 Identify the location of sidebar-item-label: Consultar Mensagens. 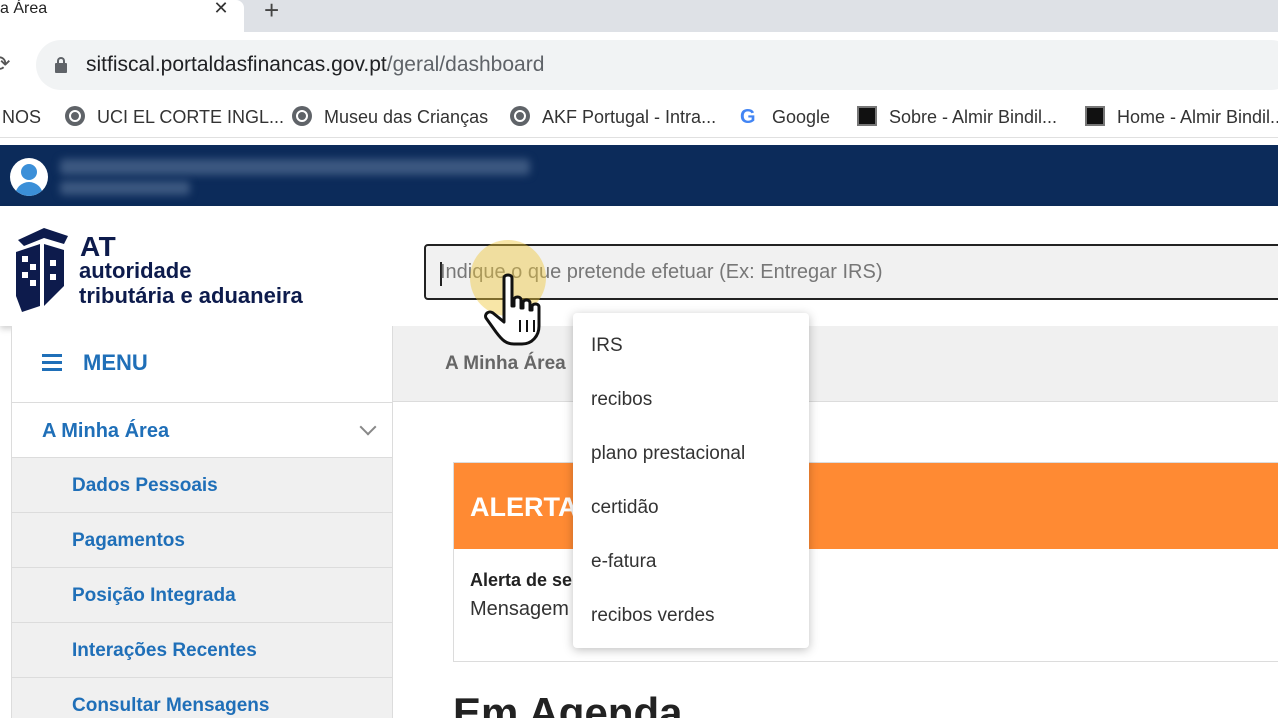
(171, 705).